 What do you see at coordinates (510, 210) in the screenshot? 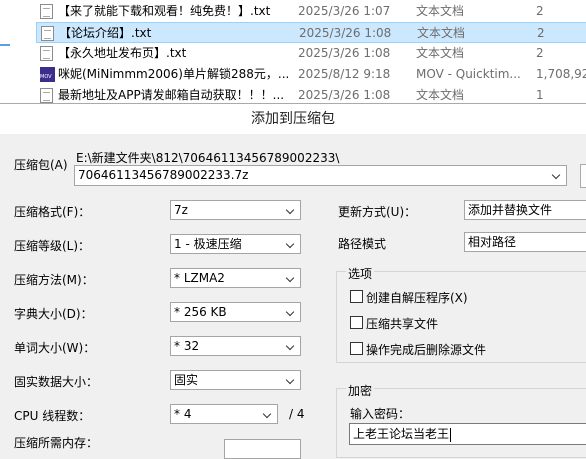
I see `update-value: 添加并替换文件` at bounding box center [510, 210].